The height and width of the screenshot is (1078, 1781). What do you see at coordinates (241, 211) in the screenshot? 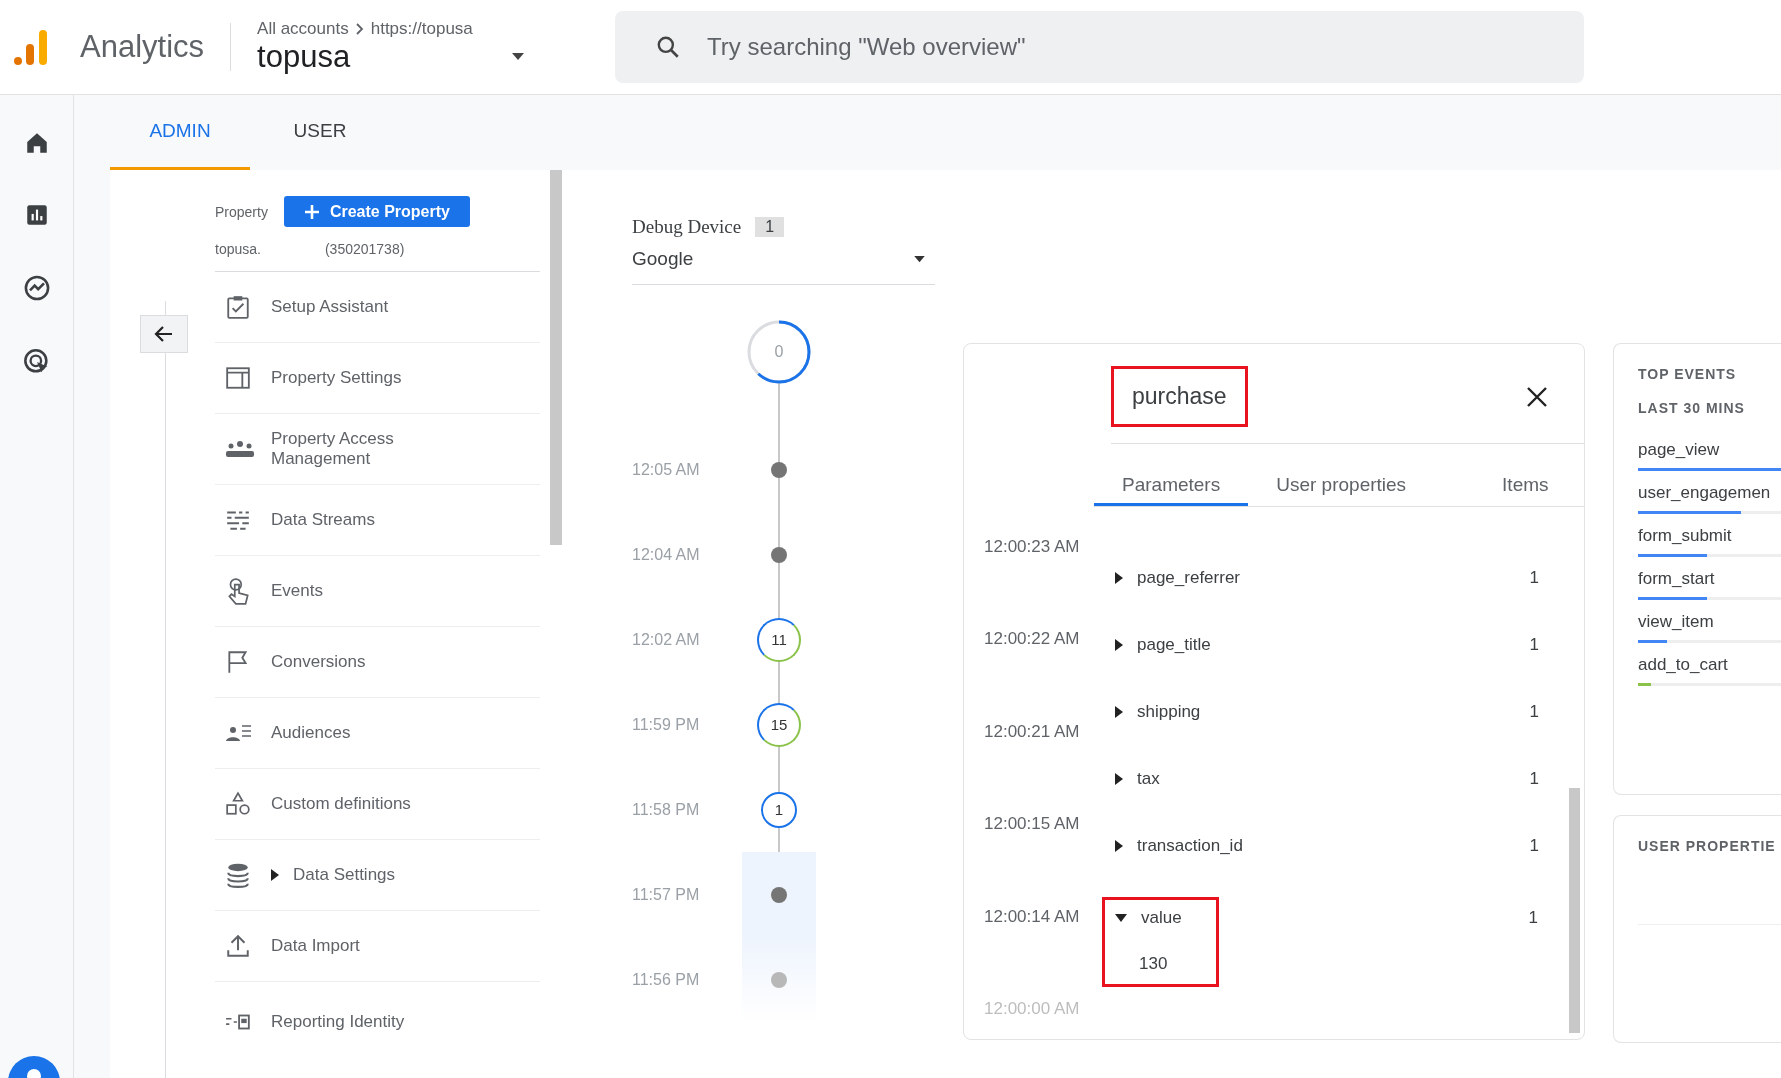
I see `property-label: Property` at bounding box center [241, 211].